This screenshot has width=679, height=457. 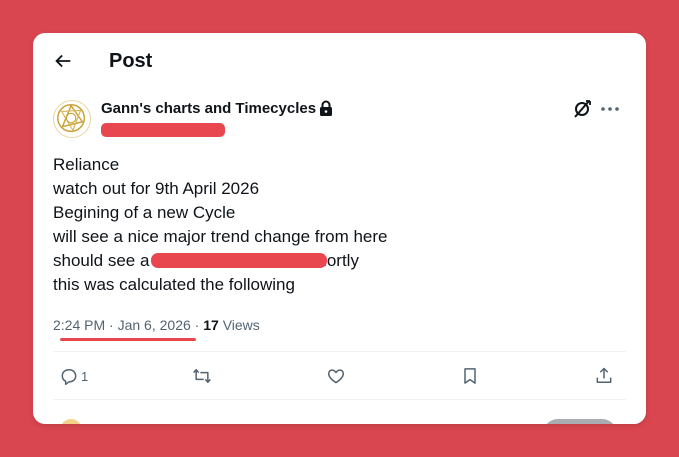 What do you see at coordinates (326, 108) in the screenshot?
I see `lock-icon` at bounding box center [326, 108].